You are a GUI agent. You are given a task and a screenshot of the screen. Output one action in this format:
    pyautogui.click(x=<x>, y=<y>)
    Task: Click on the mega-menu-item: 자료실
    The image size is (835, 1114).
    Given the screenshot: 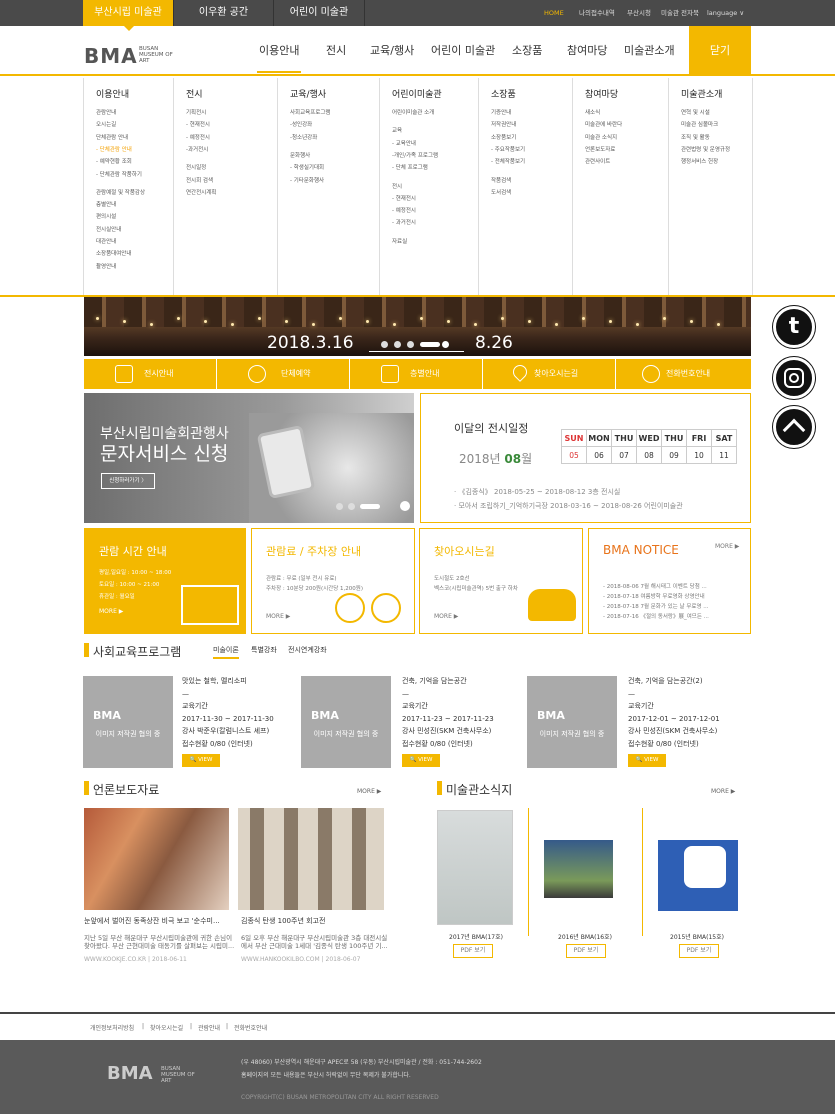 What is the action you would take?
    pyautogui.click(x=399, y=241)
    